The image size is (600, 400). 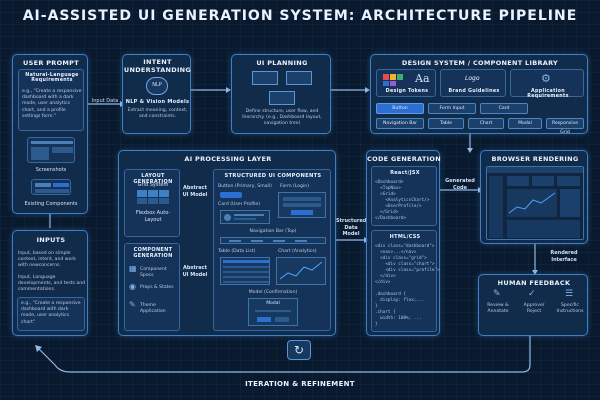 I want to click on login-form-preview, so click(x=302, y=205).